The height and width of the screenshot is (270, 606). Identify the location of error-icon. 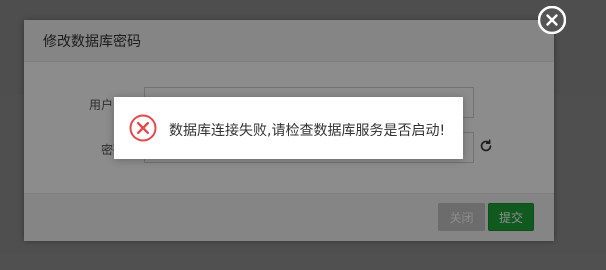
(143, 128).